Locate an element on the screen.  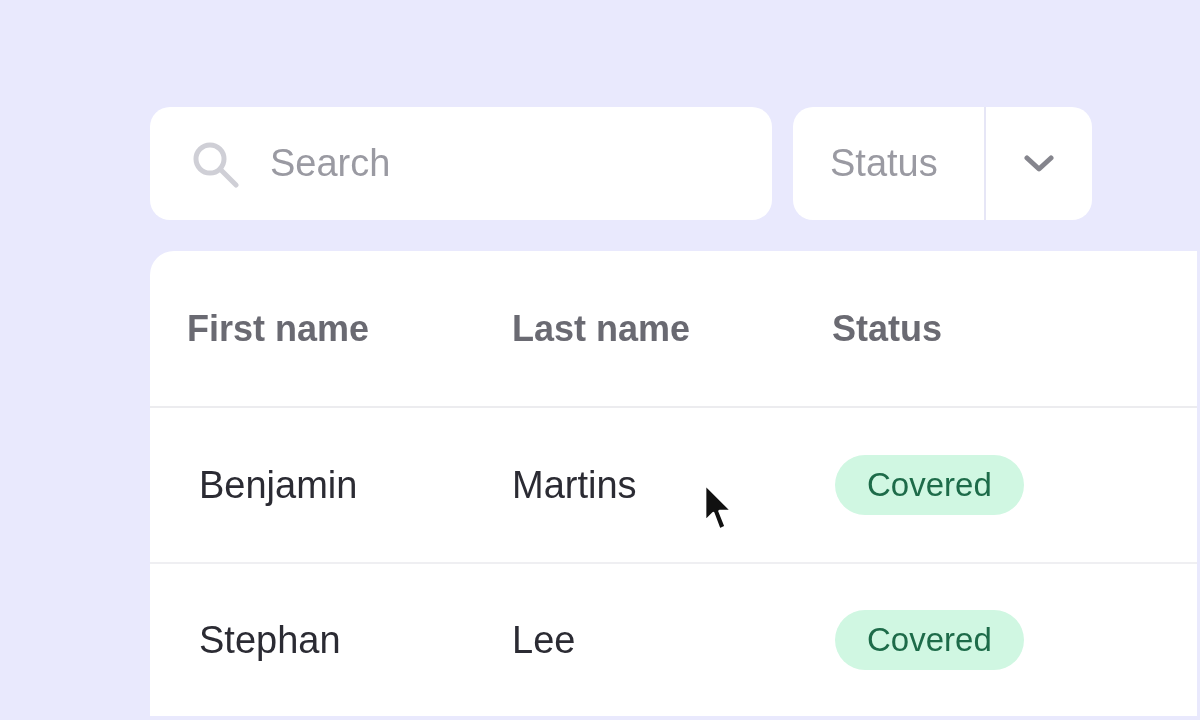
column-header: Status is located at coordinates (996, 329).